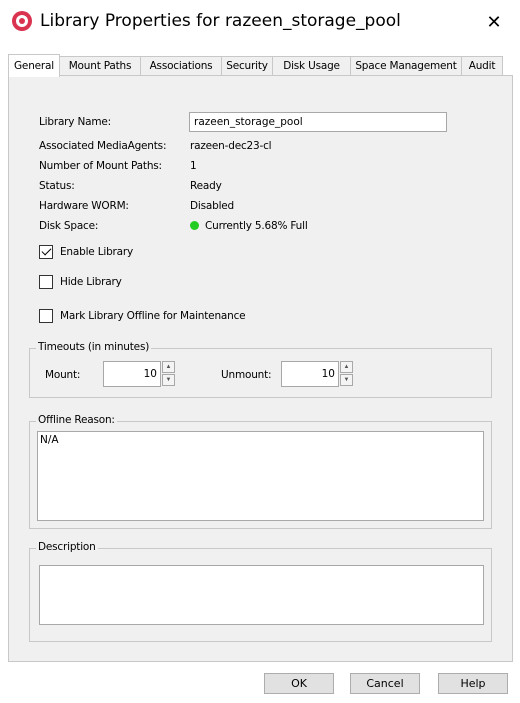  Describe the element at coordinates (473, 683) in the screenshot. I see `help-button: Help` at that location.